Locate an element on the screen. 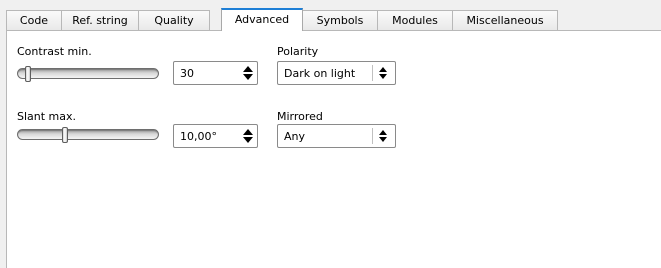  slant-max-spinbox: 10,00° is located at coordinates (215, 136).